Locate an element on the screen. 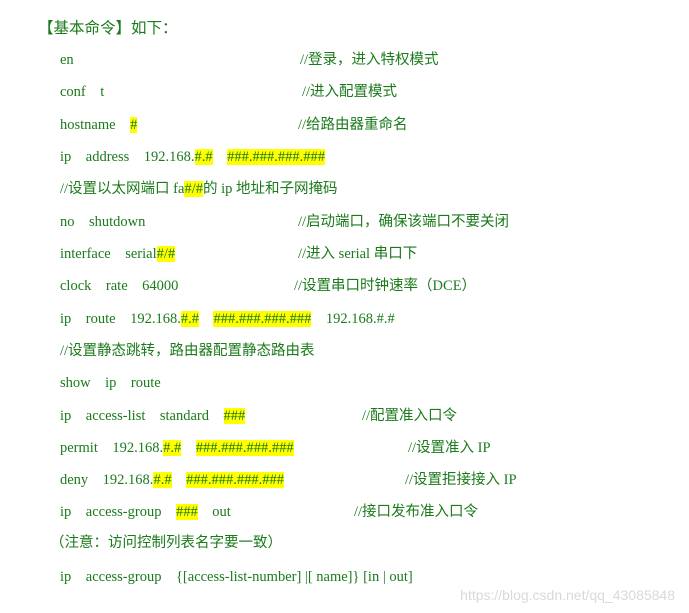 This screenshot has height=613, width=689. highlighted-placeholder: # is located at coordinates (134, 125).